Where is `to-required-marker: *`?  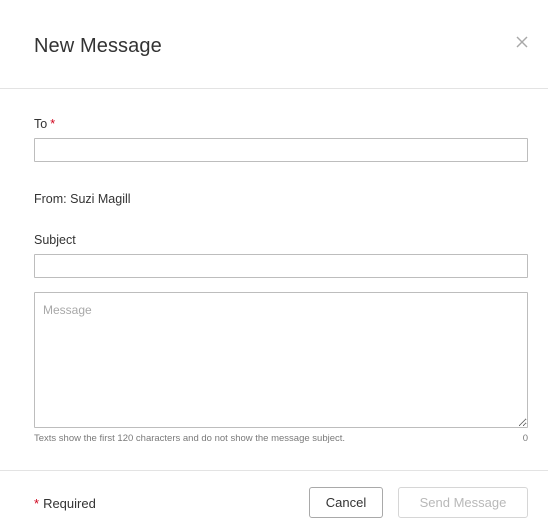 to-required-marker: * is located at coordinates (53, 124).